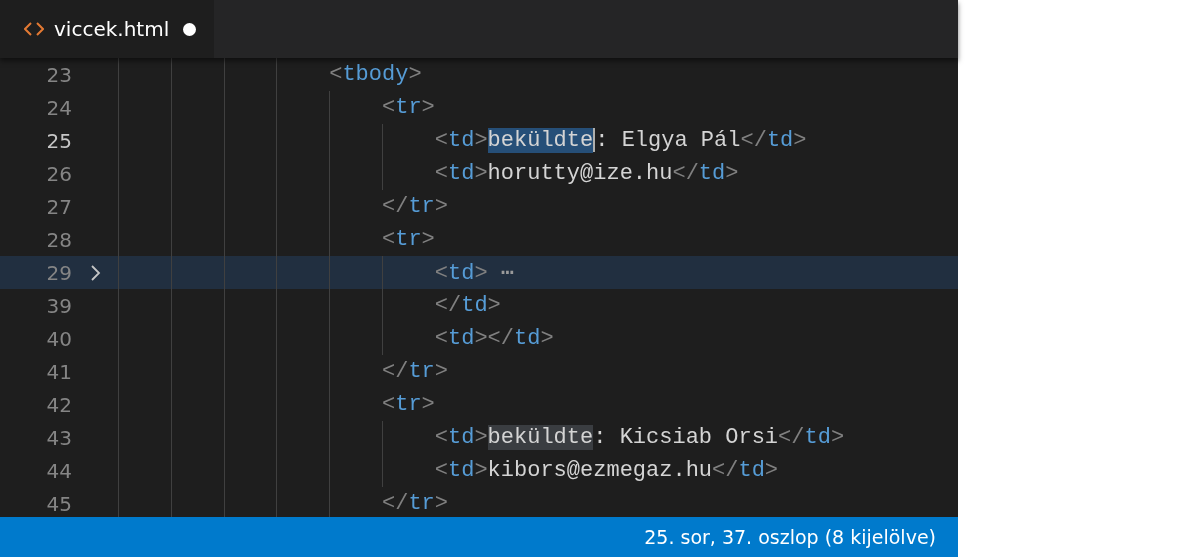  Describe the element at coordinates (586, 173) in the screenshot. I see `code-line: <td>horutty@ize.hu</td>` at that location.